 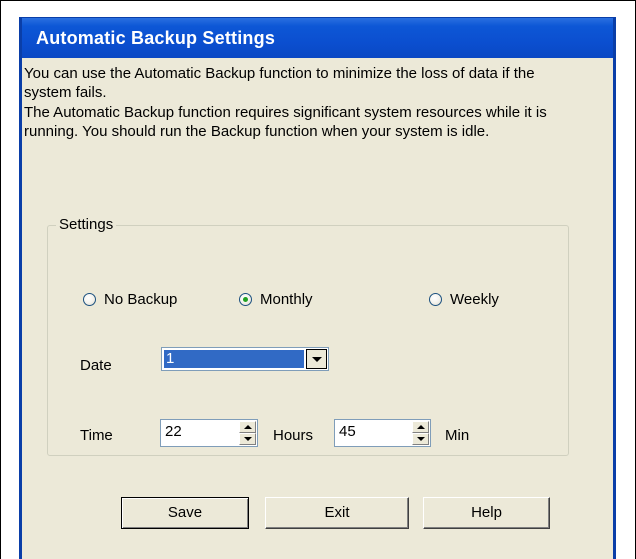 I want to click on date-label: Date, so click(x=96, y=365).